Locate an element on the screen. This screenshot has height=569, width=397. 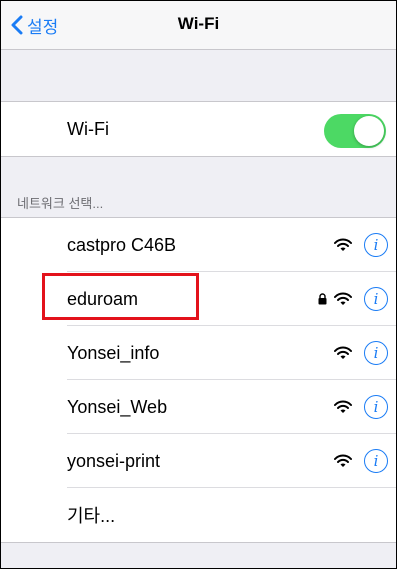
wifi-toggle-group: Wi-Fi is located at coordinates (198, 129).